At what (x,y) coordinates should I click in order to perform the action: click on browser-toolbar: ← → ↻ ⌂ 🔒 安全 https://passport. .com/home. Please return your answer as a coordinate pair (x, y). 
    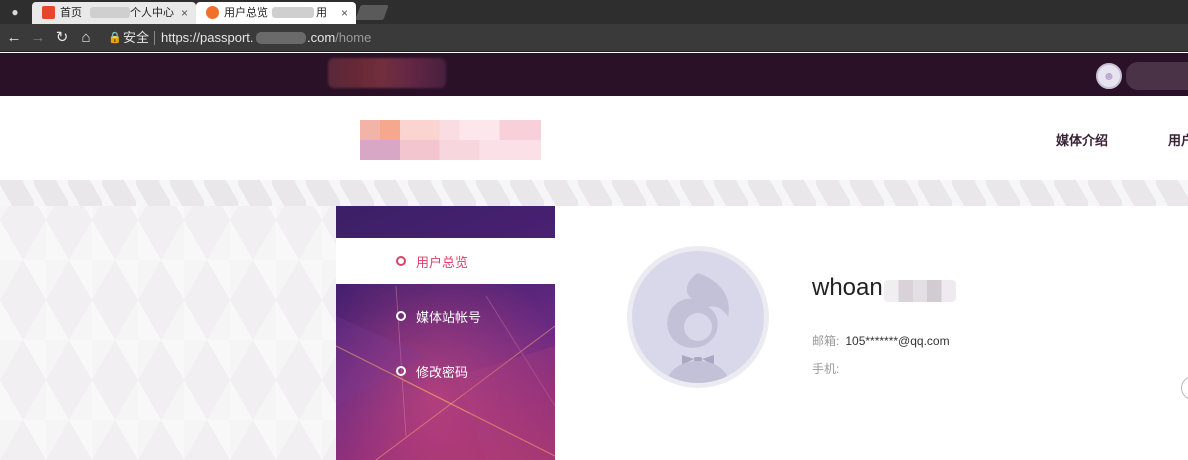
    Looking at the image, I should click on (594, 38).